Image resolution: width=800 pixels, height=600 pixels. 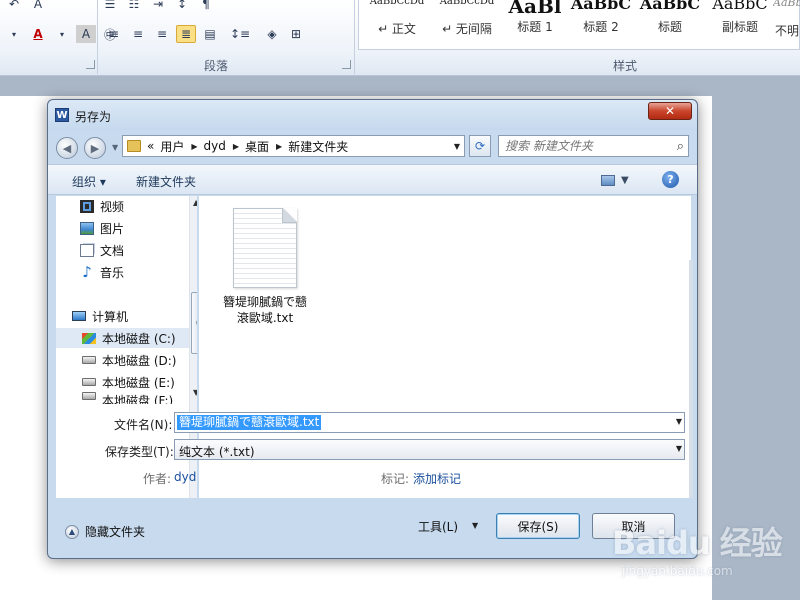 What do you see at coordinates (210, 34) in the screenshot?
I see `distributed-icon: ▤` at bounding box center [210, 34].